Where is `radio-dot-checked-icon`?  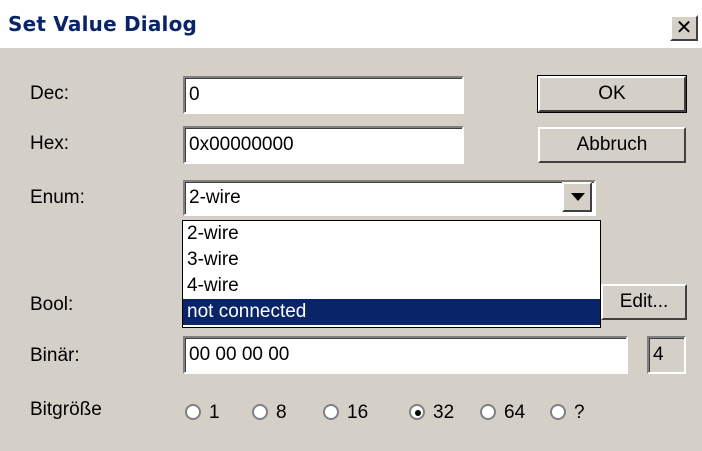 radio-dot-checked-icon is located at coordinates (417, 412).